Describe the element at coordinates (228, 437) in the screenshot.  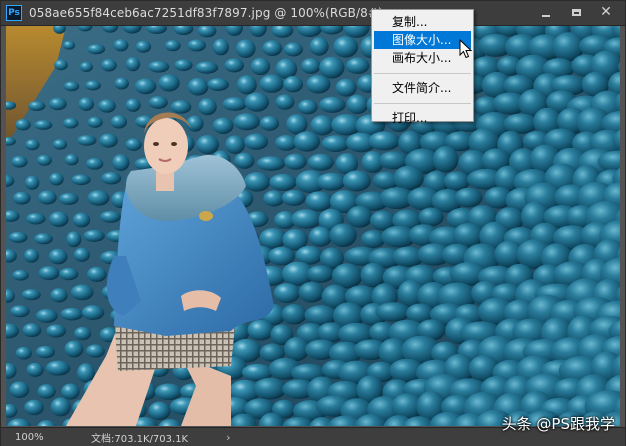
I see `status-menu-arrow: ›` at that location.